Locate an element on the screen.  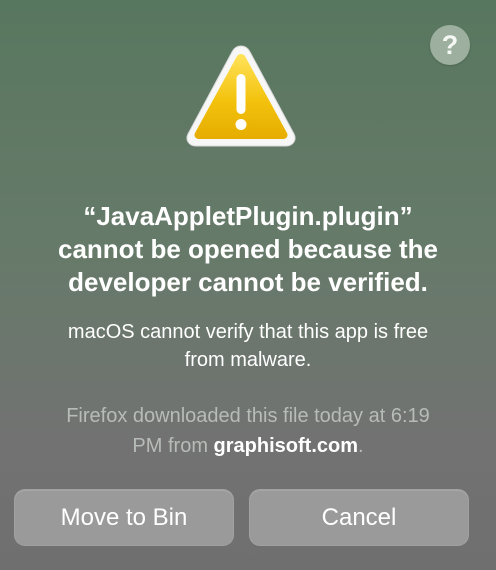
cancel-button: Cancel is located at coordinates (359, 517).